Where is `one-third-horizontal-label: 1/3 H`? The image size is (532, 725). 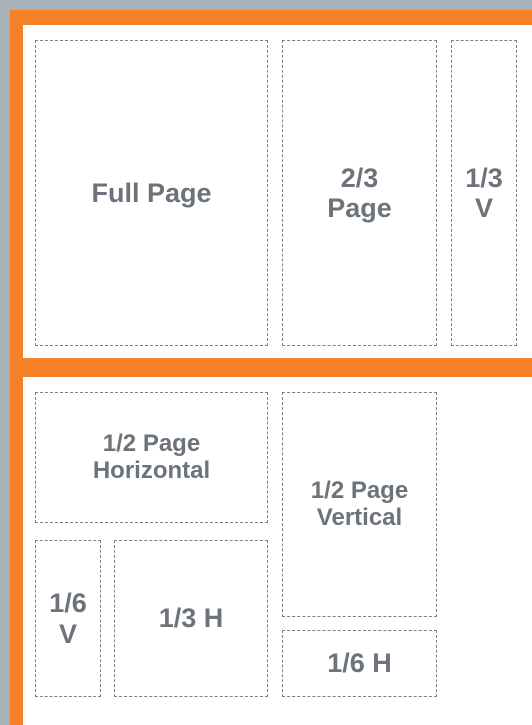
one-third-horizontal-label: 1/3 H is located at coordinates (191, 618).